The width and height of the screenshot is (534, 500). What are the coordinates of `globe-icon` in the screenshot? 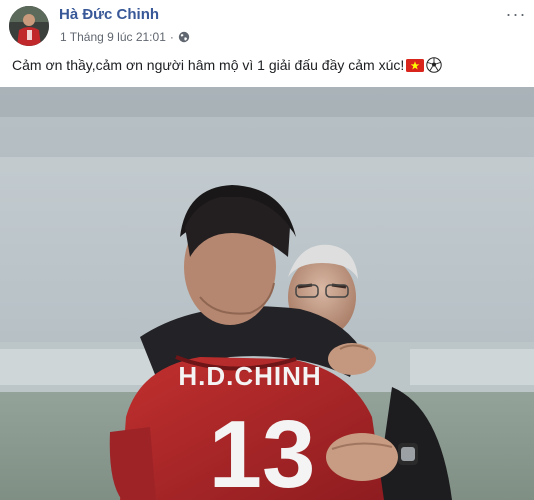 It's located at (184, 37).